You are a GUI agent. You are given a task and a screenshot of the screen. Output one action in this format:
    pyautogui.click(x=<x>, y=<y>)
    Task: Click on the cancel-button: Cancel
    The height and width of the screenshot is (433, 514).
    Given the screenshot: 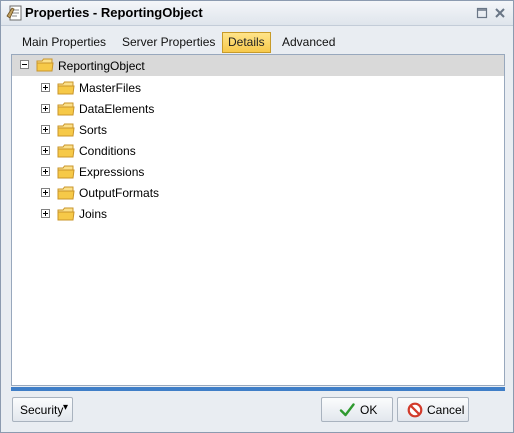 What is the action you would take?
    pyautogui.click(x=433, y=409)
    